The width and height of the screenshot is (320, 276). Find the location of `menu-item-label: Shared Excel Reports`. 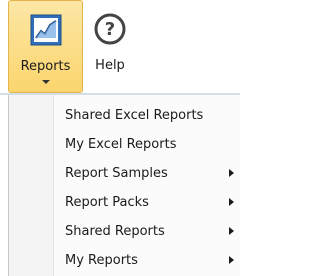

menu-item-label: Shared Excel Reports is located at coordinates (134, 115).